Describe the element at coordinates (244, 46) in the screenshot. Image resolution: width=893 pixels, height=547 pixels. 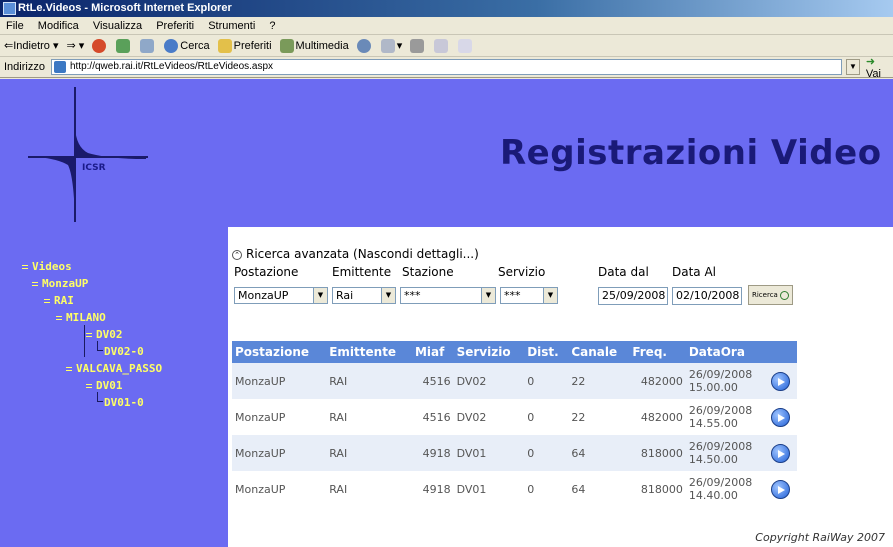
I see `favorites-button: Preferiti` at that location.